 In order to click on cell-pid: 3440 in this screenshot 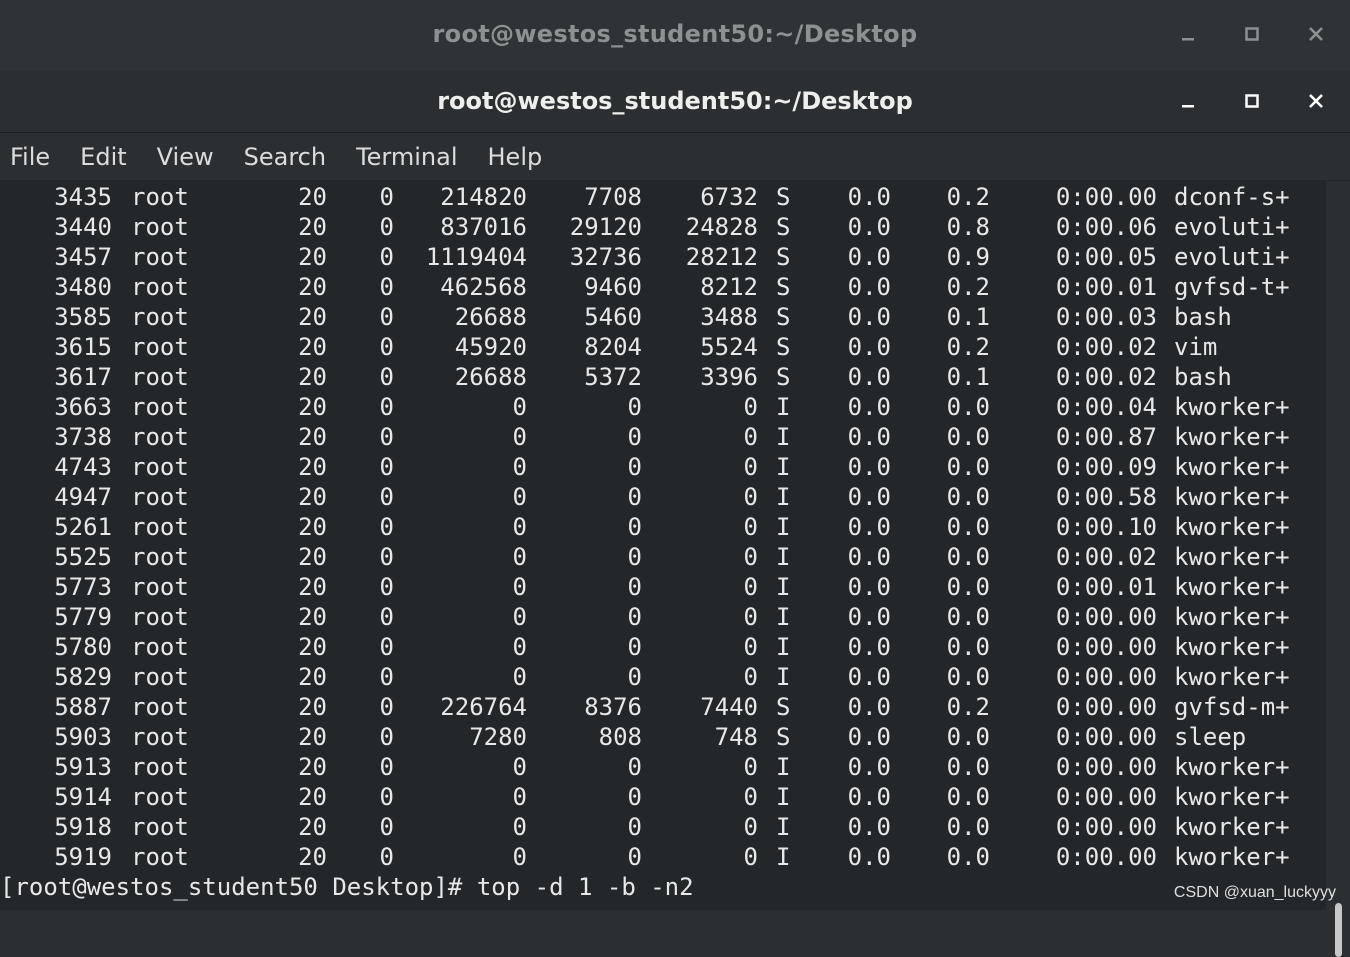, I will do `click(83, 227)`.